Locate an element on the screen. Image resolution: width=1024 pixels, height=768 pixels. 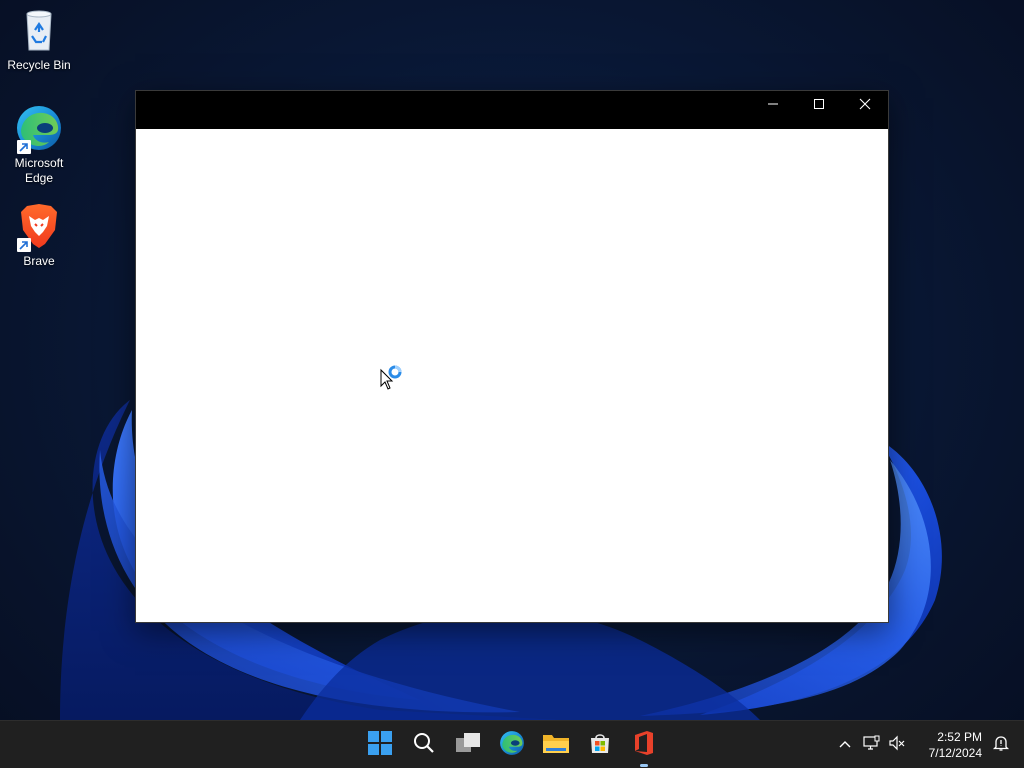
desktop-icon-brave: Brave is located at coordinates (39, 235).